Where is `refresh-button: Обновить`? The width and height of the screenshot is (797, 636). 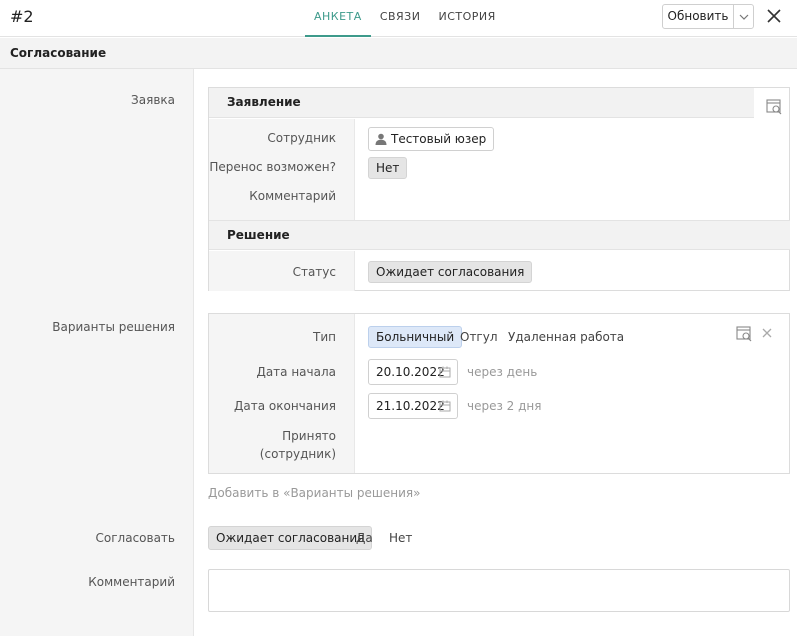 refresh-button: Обновить is located at coordinates (698, 16).